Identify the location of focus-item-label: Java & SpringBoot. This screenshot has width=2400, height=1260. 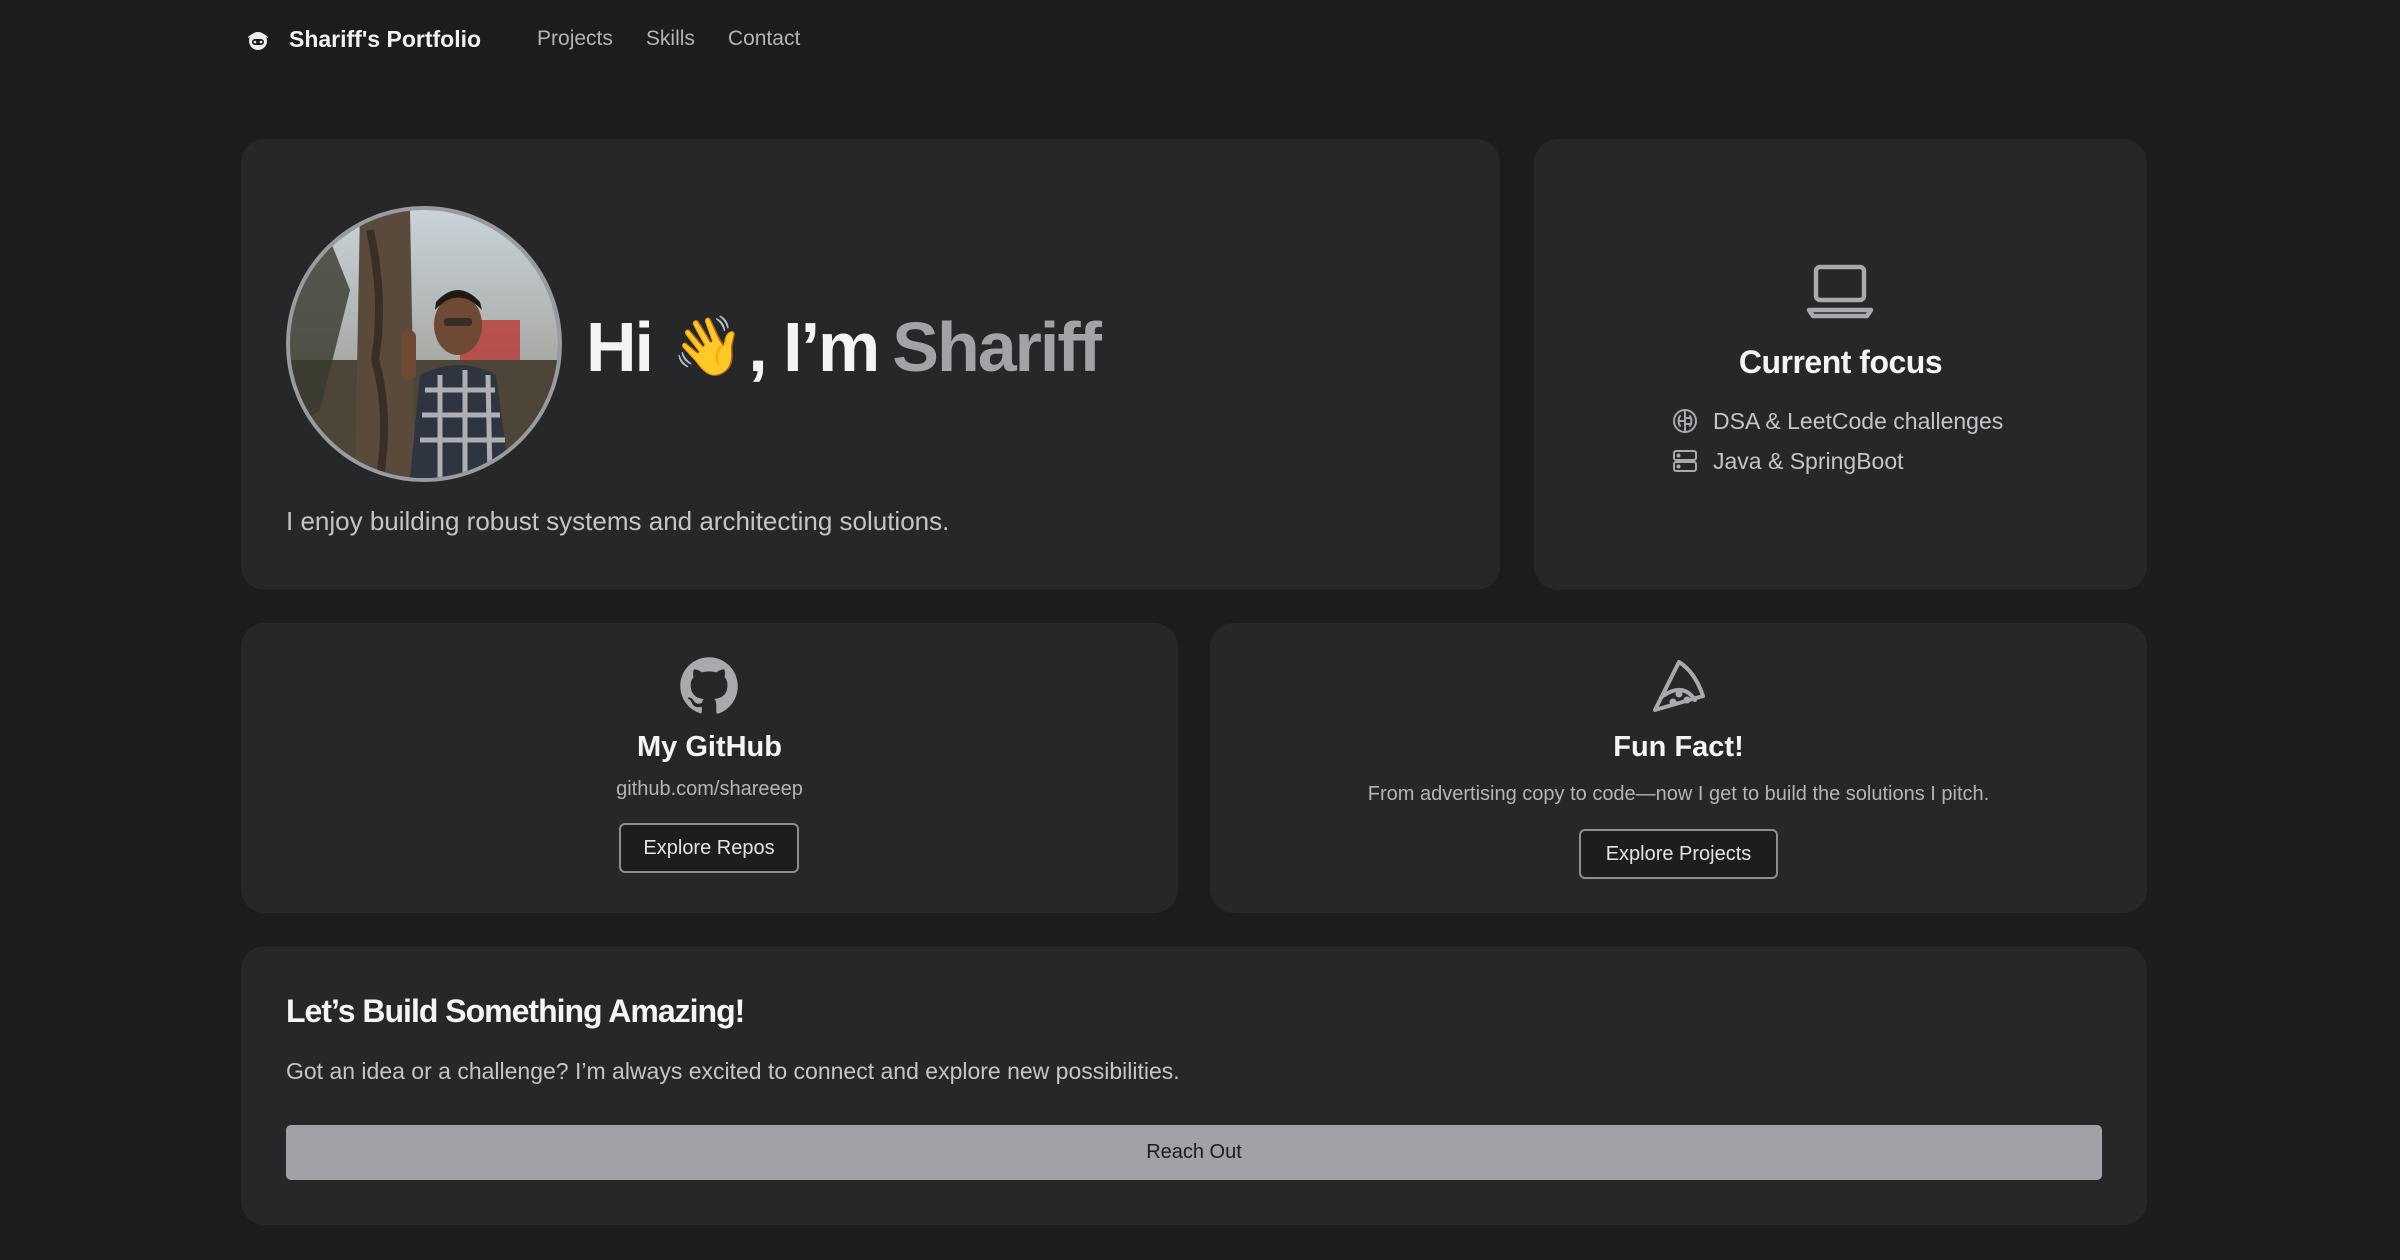
(1808, 460).